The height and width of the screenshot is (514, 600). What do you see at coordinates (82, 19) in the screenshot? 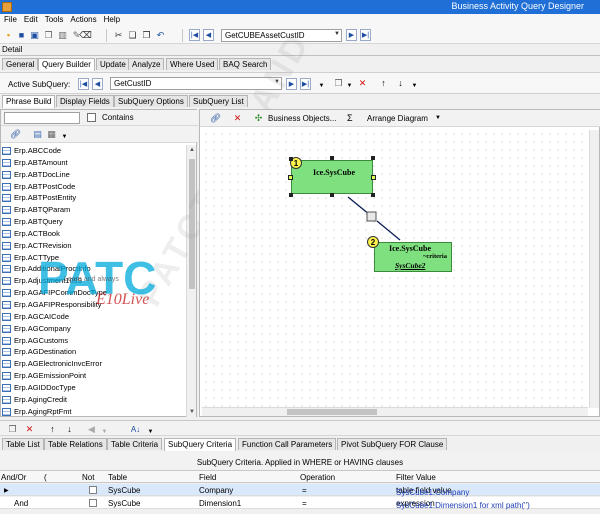
I see `menu-actions: Actions` at bounding box center [82, 19].